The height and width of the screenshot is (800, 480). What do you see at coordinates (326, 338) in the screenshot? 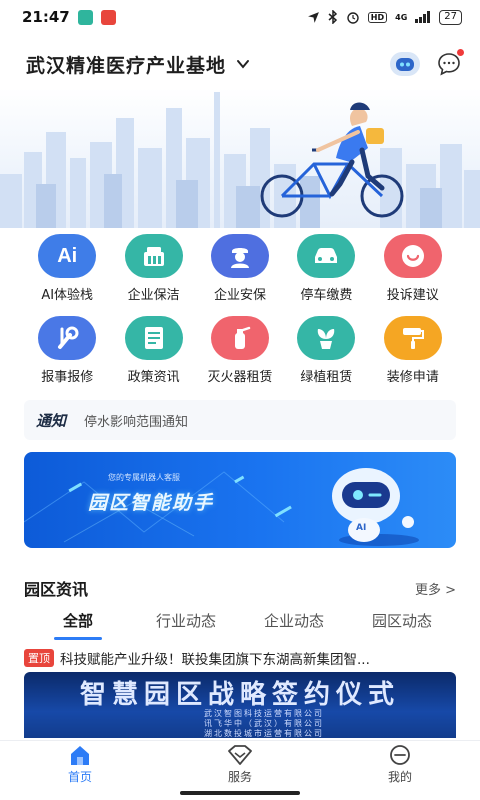
I see `plant-icon` at bounding box center [326, 338].